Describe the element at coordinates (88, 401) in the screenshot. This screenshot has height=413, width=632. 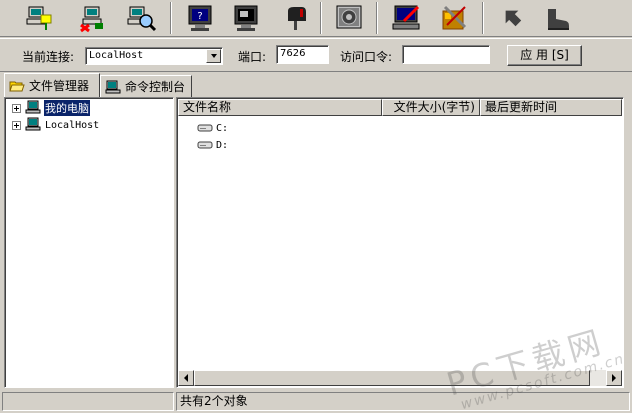
I see `status-left` at that location.